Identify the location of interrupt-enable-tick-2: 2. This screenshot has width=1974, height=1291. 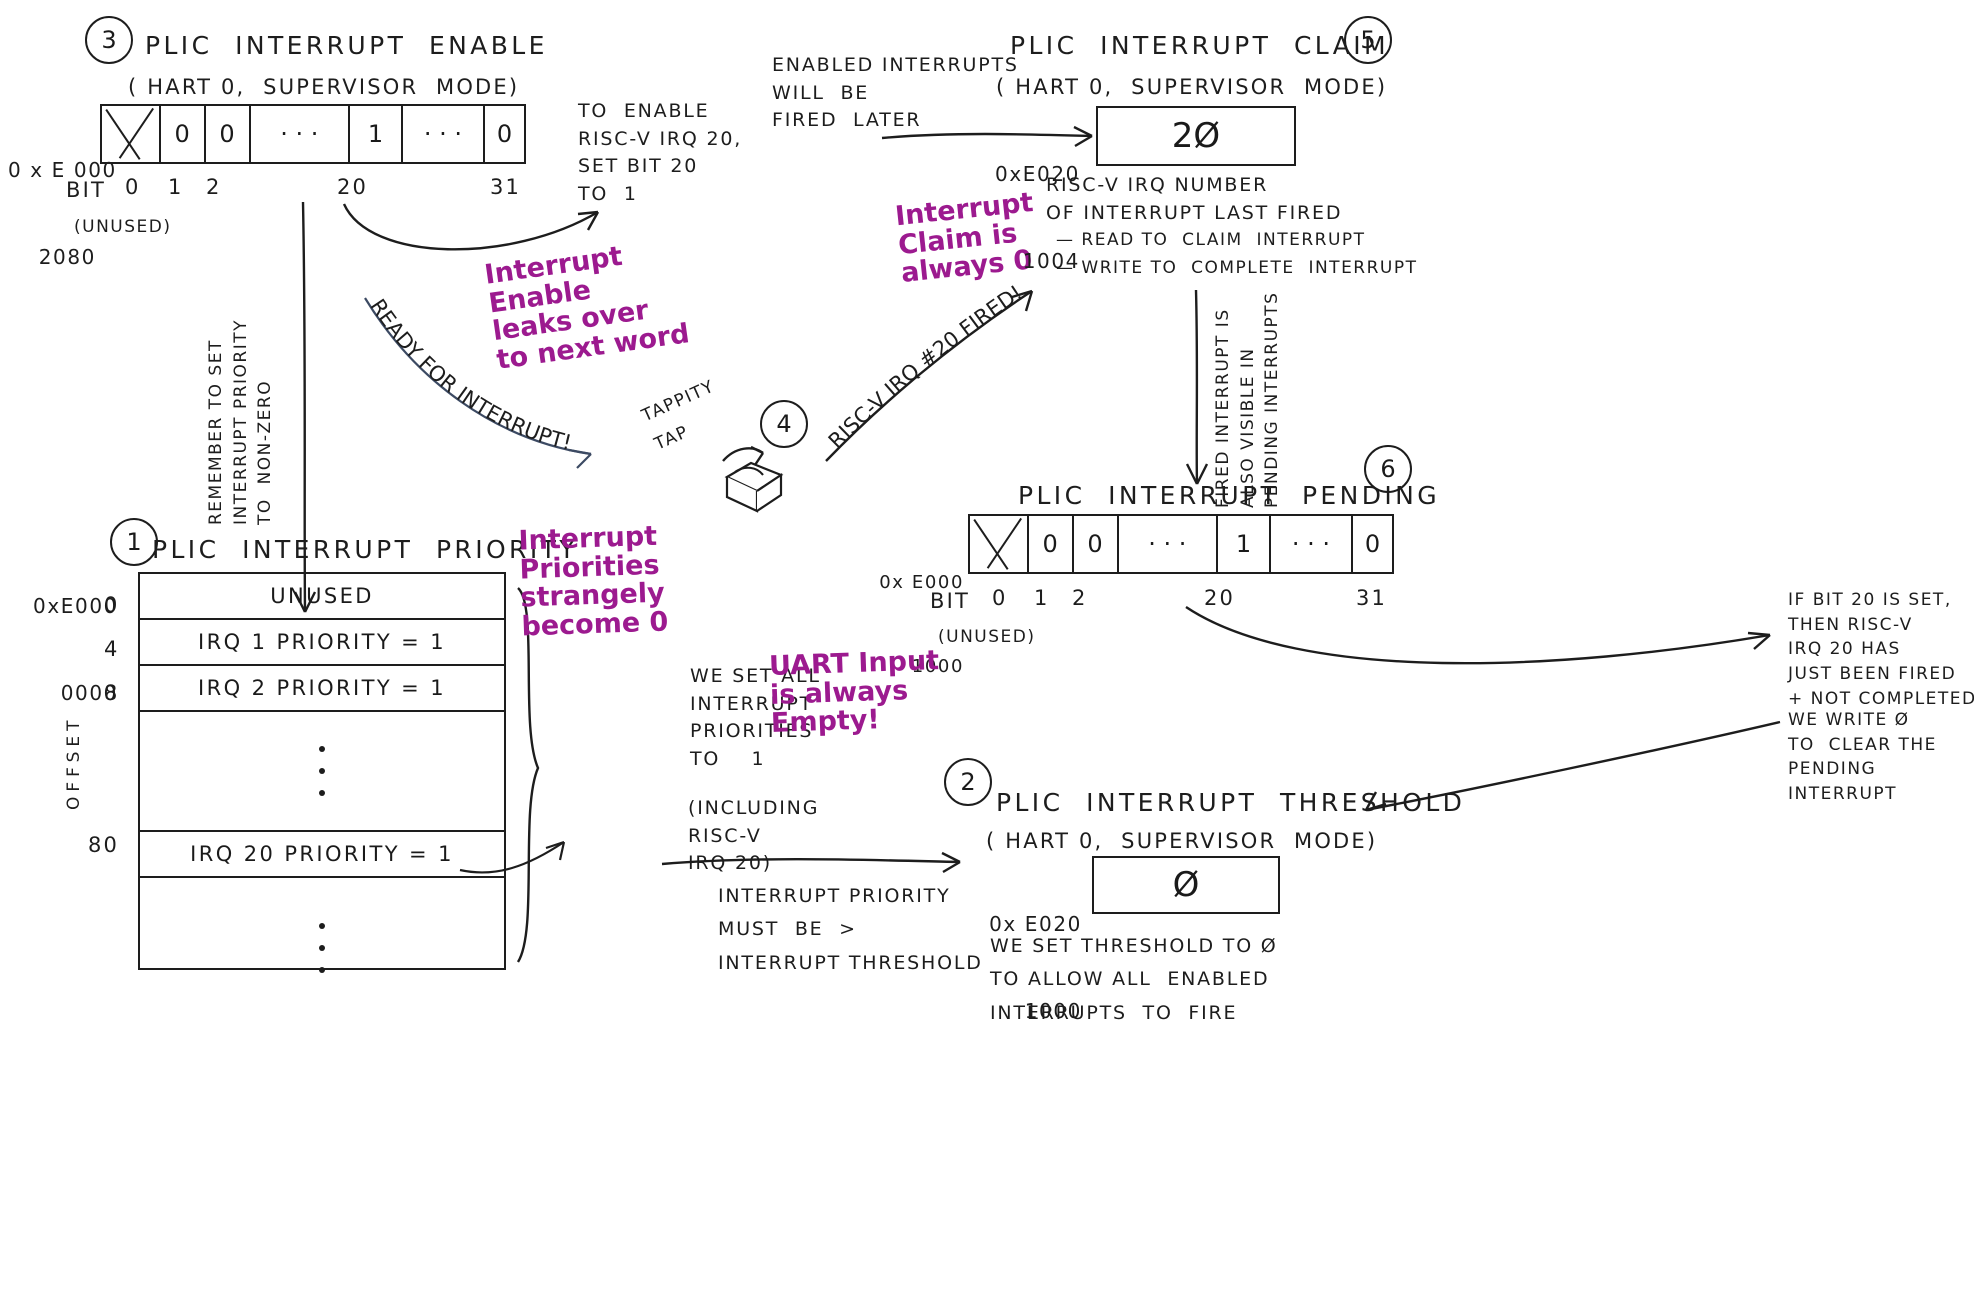
(214, 187).